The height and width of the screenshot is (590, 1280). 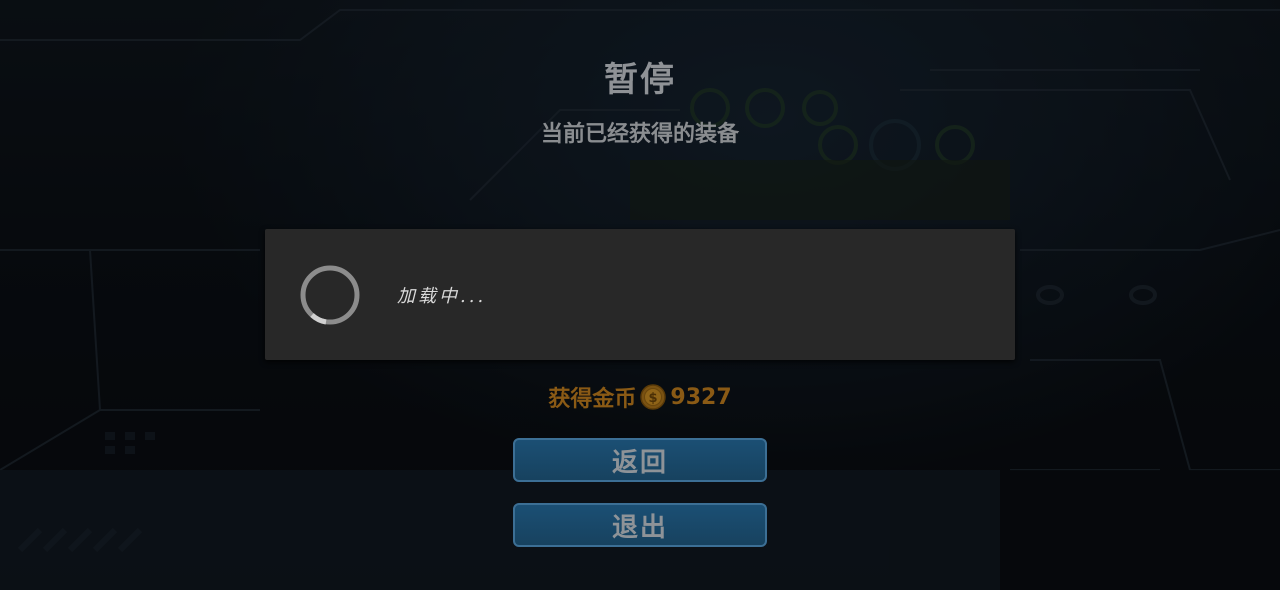 I want to click on coins-label: 获得金币, so click(x=592, y=399).